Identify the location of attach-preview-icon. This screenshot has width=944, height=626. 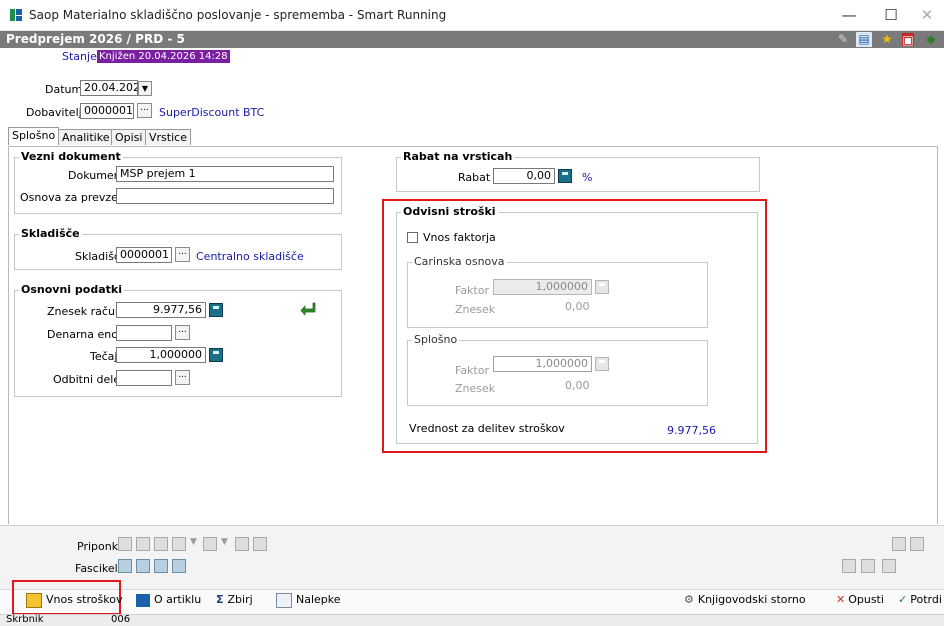
(899, 544).